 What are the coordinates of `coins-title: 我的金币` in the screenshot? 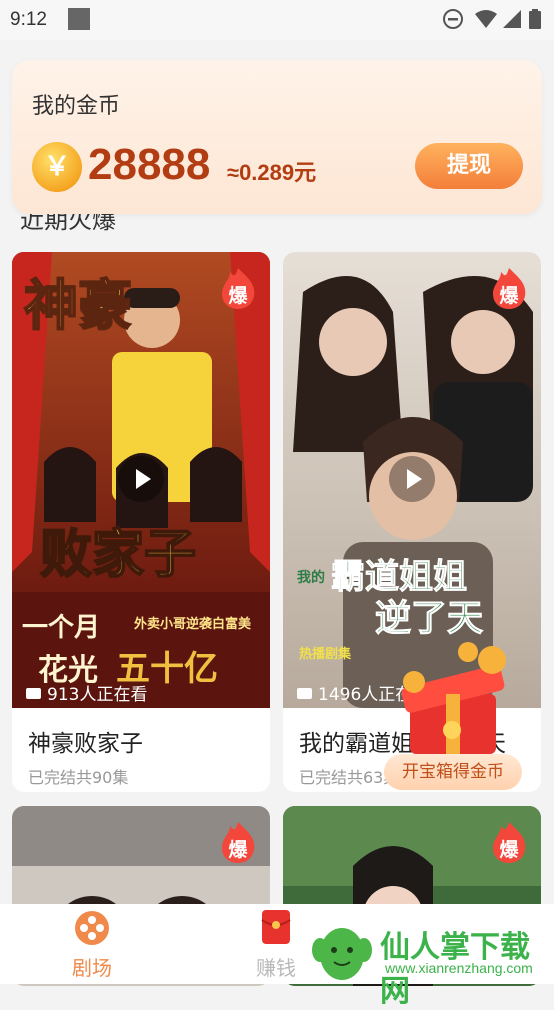 It's located at (76, 106).